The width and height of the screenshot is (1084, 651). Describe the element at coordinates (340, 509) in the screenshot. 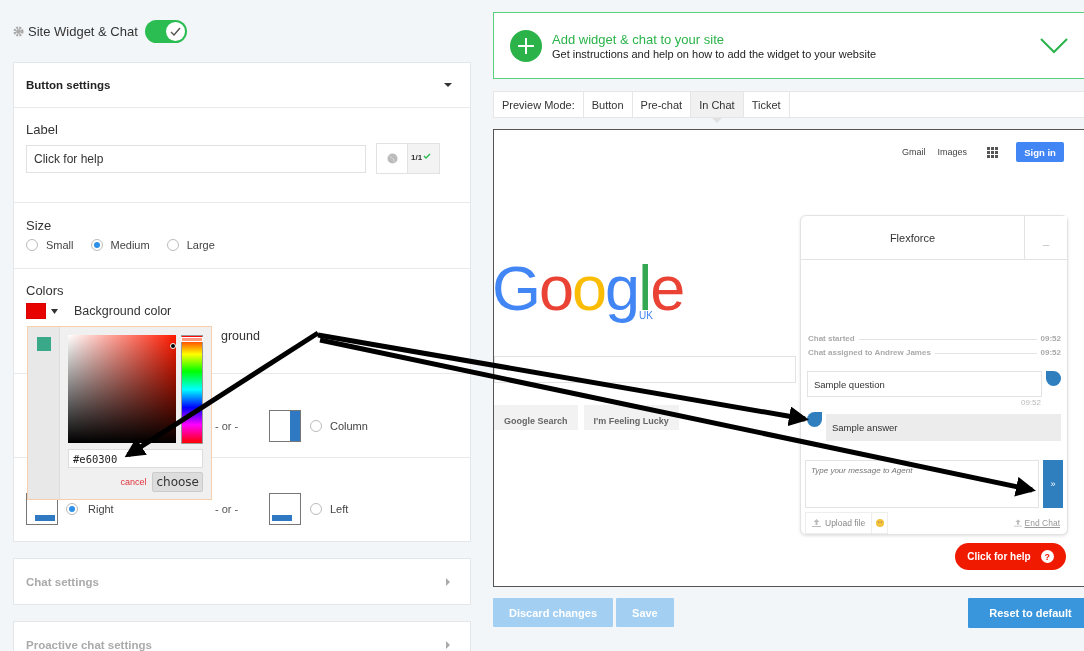

I see `radio-label: Left` at that location.